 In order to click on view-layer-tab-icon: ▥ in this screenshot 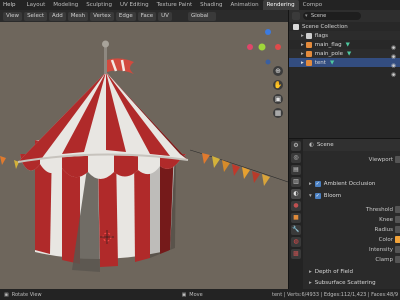, I will do `click(296, 182)`.